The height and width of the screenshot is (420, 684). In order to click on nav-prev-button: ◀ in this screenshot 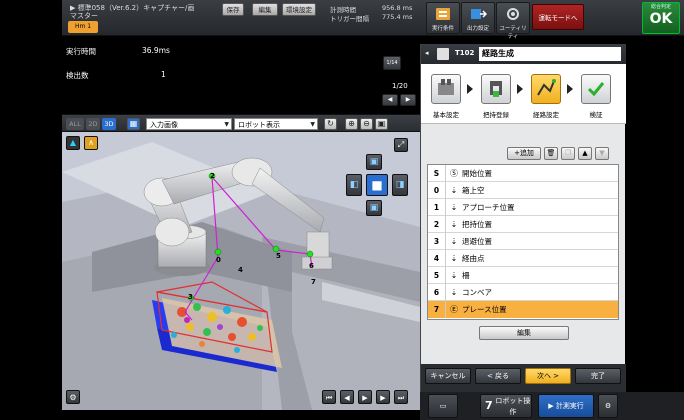, I will do `click(347, 397)`.